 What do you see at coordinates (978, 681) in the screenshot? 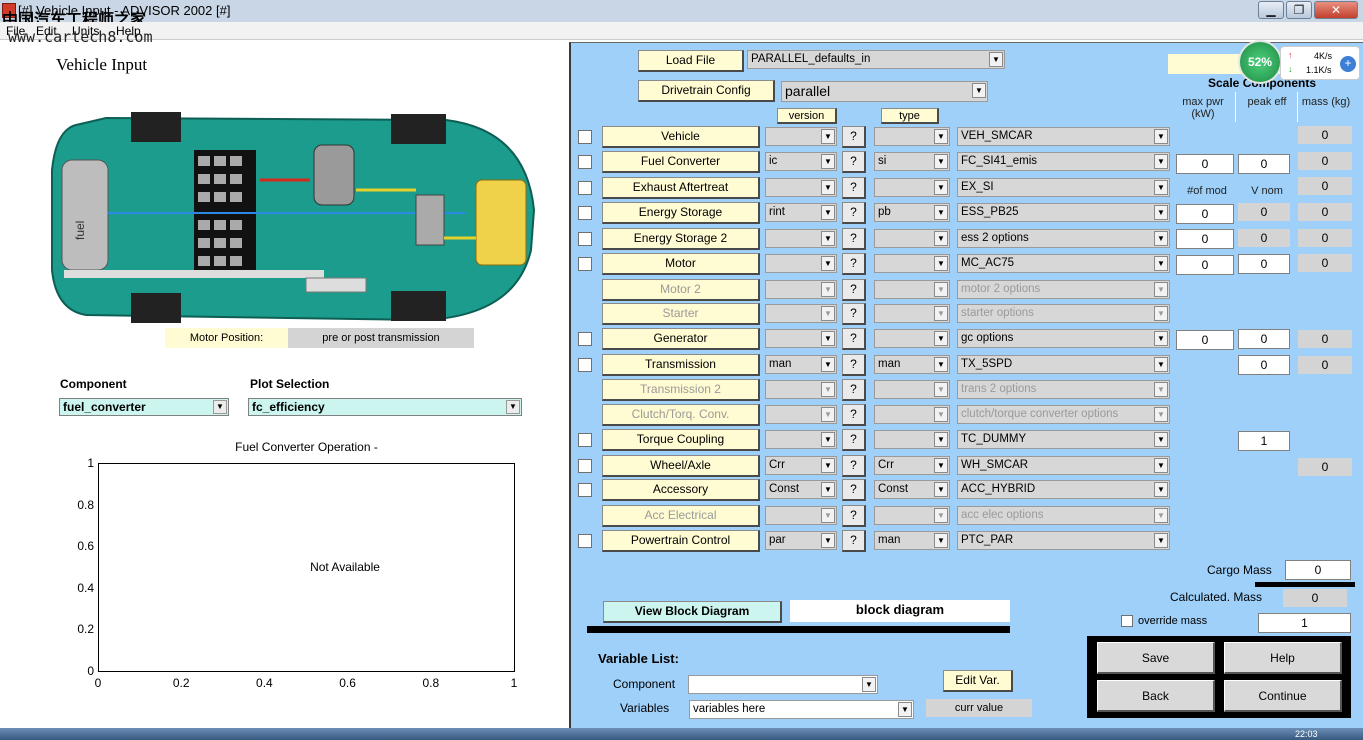
I see `edit-var-button: Edit Var.` at bounding box center [978, 681].